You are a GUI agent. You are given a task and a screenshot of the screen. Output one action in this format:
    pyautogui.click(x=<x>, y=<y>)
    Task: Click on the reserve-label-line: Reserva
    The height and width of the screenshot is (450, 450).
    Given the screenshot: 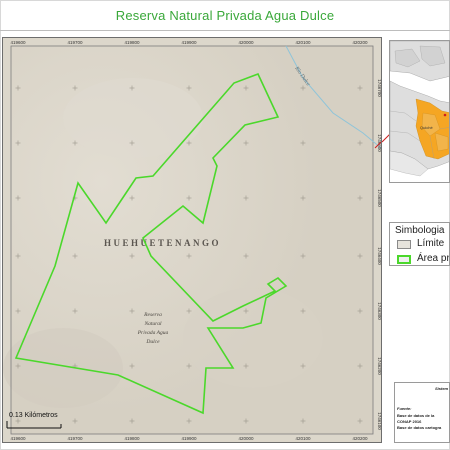 What is the action you would take?
    pyautogui.click(x=152, y=315)
    